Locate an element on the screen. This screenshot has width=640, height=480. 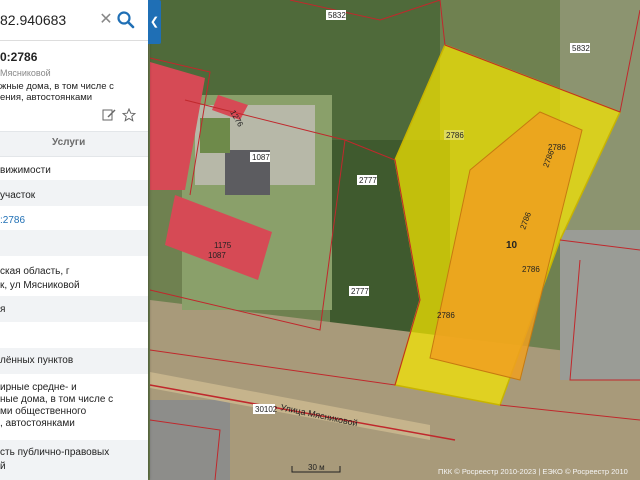
list-item: лённых пунктов is located at coordinates (74, 361).